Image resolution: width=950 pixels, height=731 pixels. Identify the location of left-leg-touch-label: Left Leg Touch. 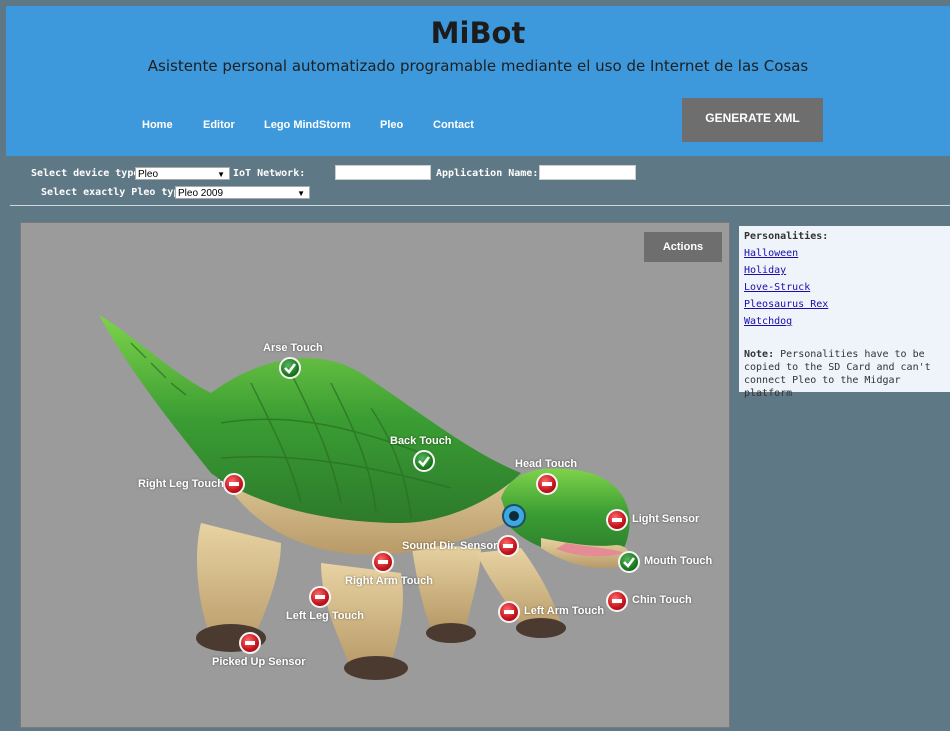
(325, 616).